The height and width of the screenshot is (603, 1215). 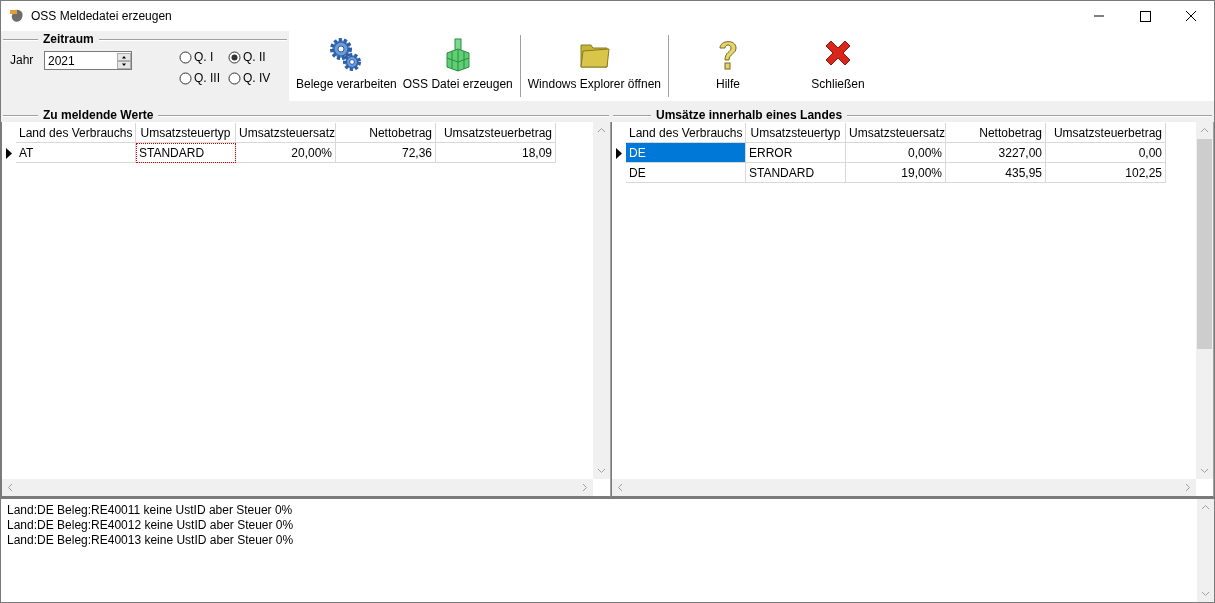 What do you see at coordinates (457, 66) in the screenshot?
I see `toolbar-button: OSS Datei erzeugen` at bounding box center [457, 66].